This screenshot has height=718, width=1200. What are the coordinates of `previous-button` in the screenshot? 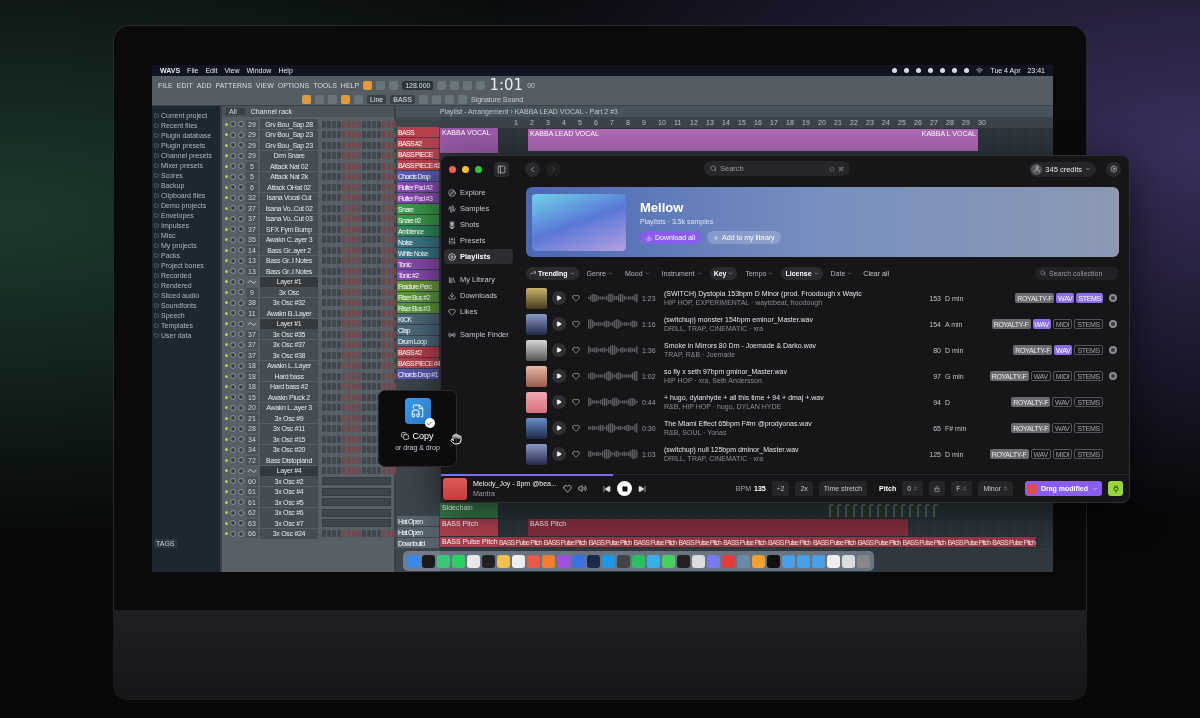 It's located at (607, 488).